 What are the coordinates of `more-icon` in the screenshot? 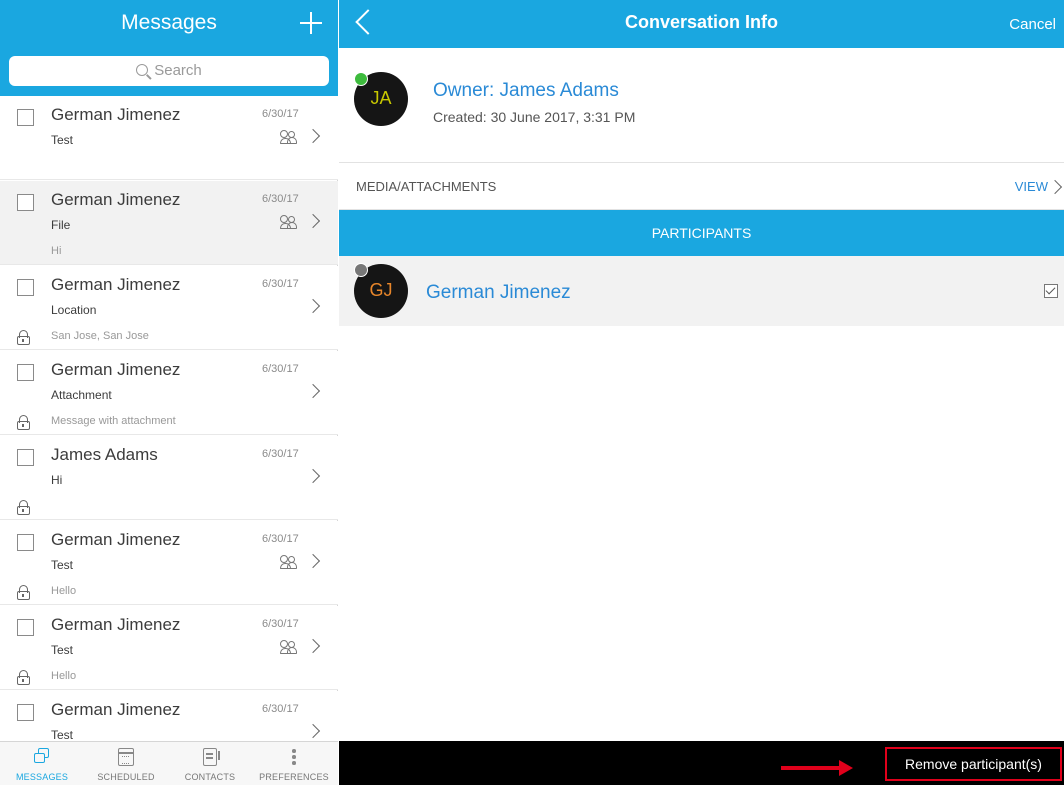 It's located at (294, 757).